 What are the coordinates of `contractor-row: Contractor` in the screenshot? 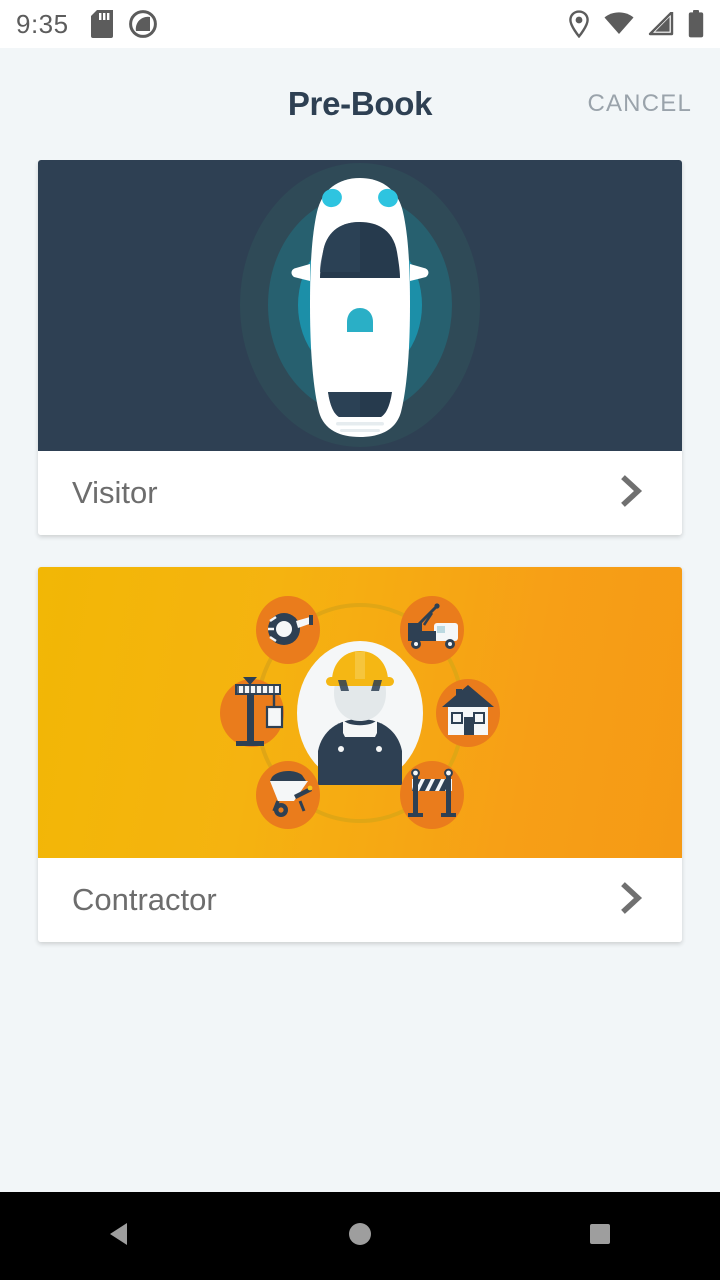 It's located at (360, 900).